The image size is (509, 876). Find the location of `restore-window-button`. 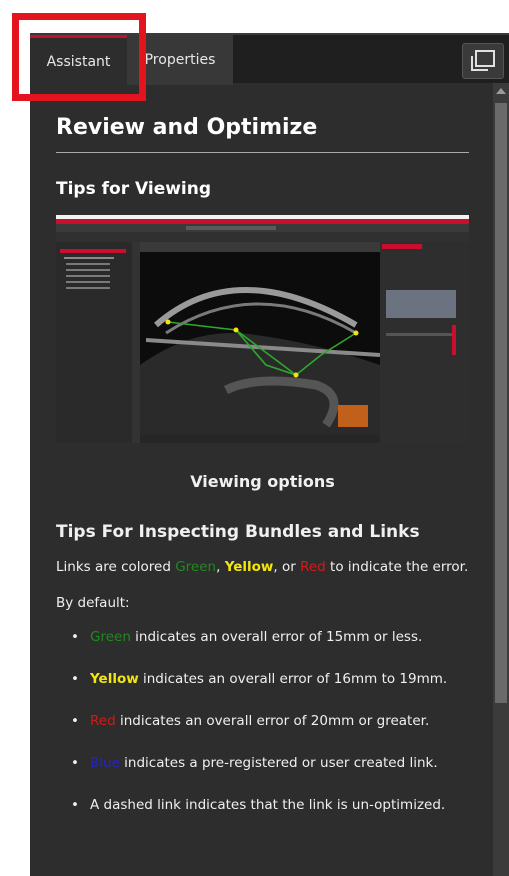

restore-window-button is located at coordinates (483, 61).